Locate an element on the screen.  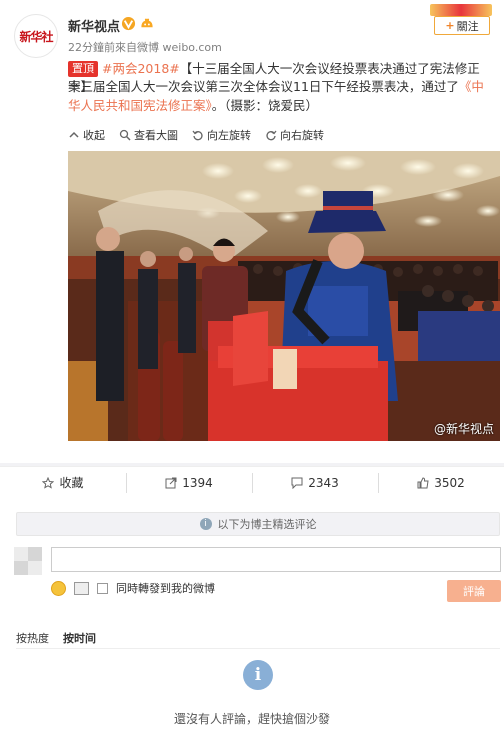
comment-tools: 同時轉發到我的微博 is located at coordinates (133, 588).